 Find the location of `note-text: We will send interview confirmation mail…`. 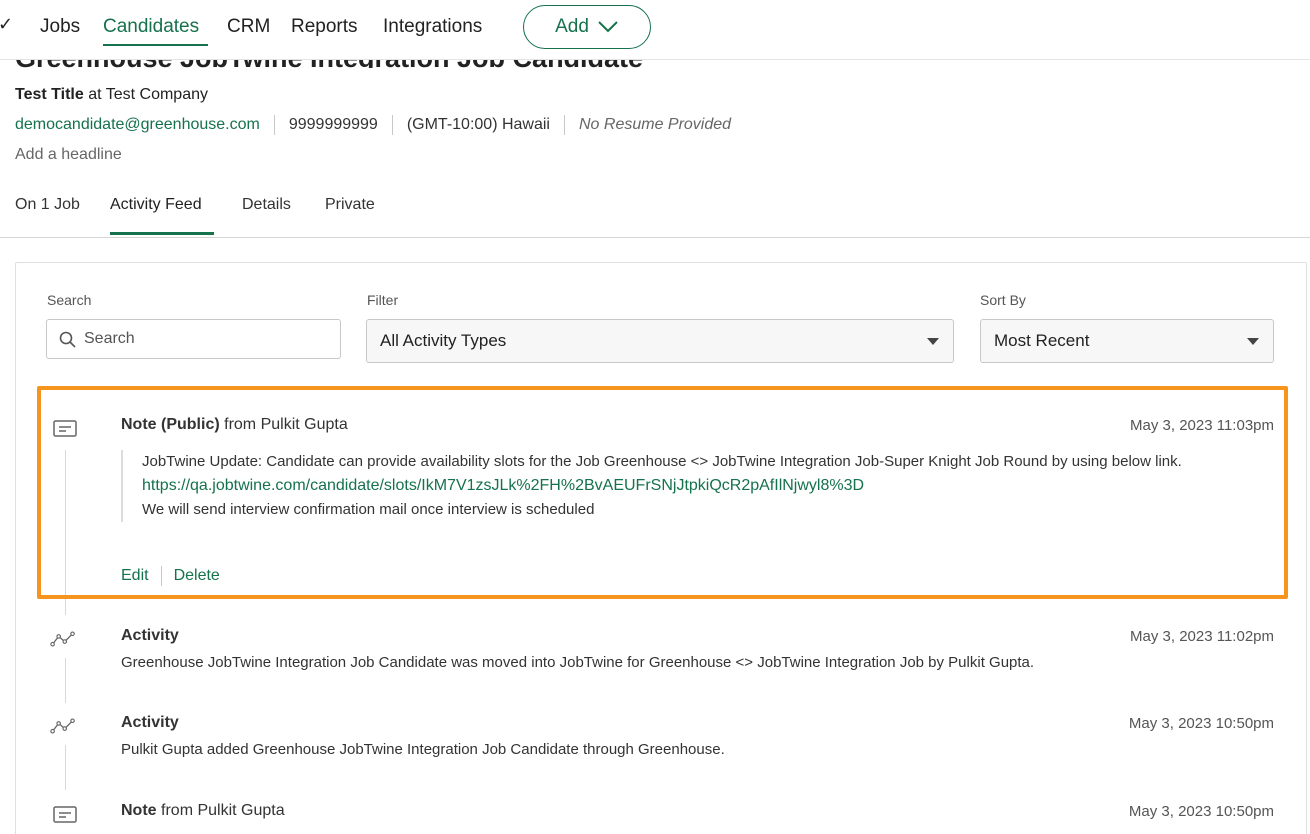

note-text: We will send interview confirmation mail… is located at coordinates (368, 509).